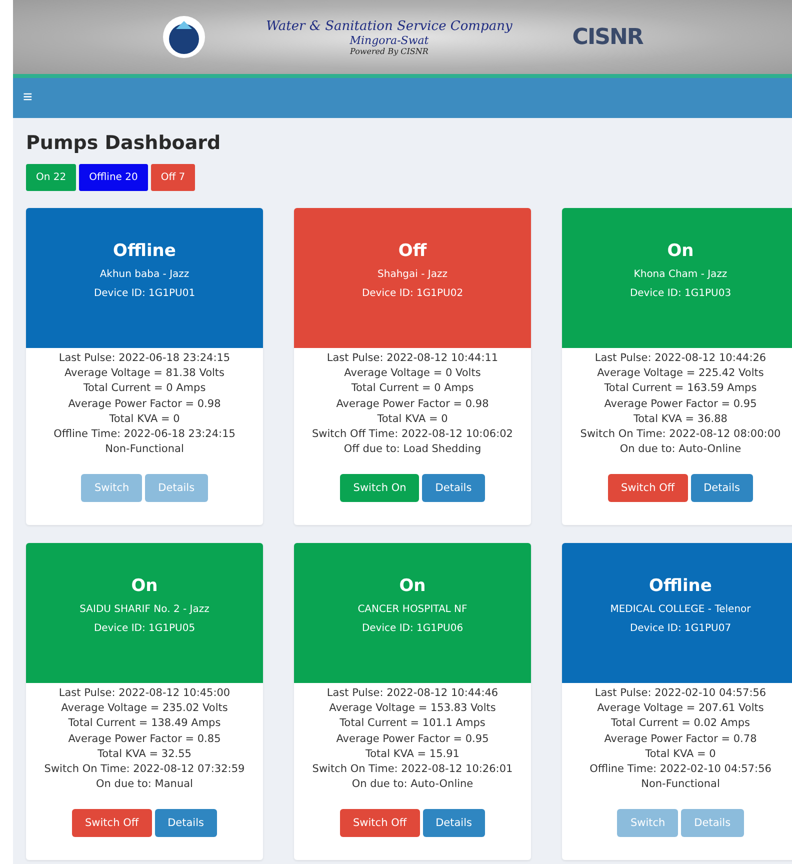  What do you see at coordinates (184, 37) in the screenshot?
I see `company-logo-icon` at bounding box center [184, 37].